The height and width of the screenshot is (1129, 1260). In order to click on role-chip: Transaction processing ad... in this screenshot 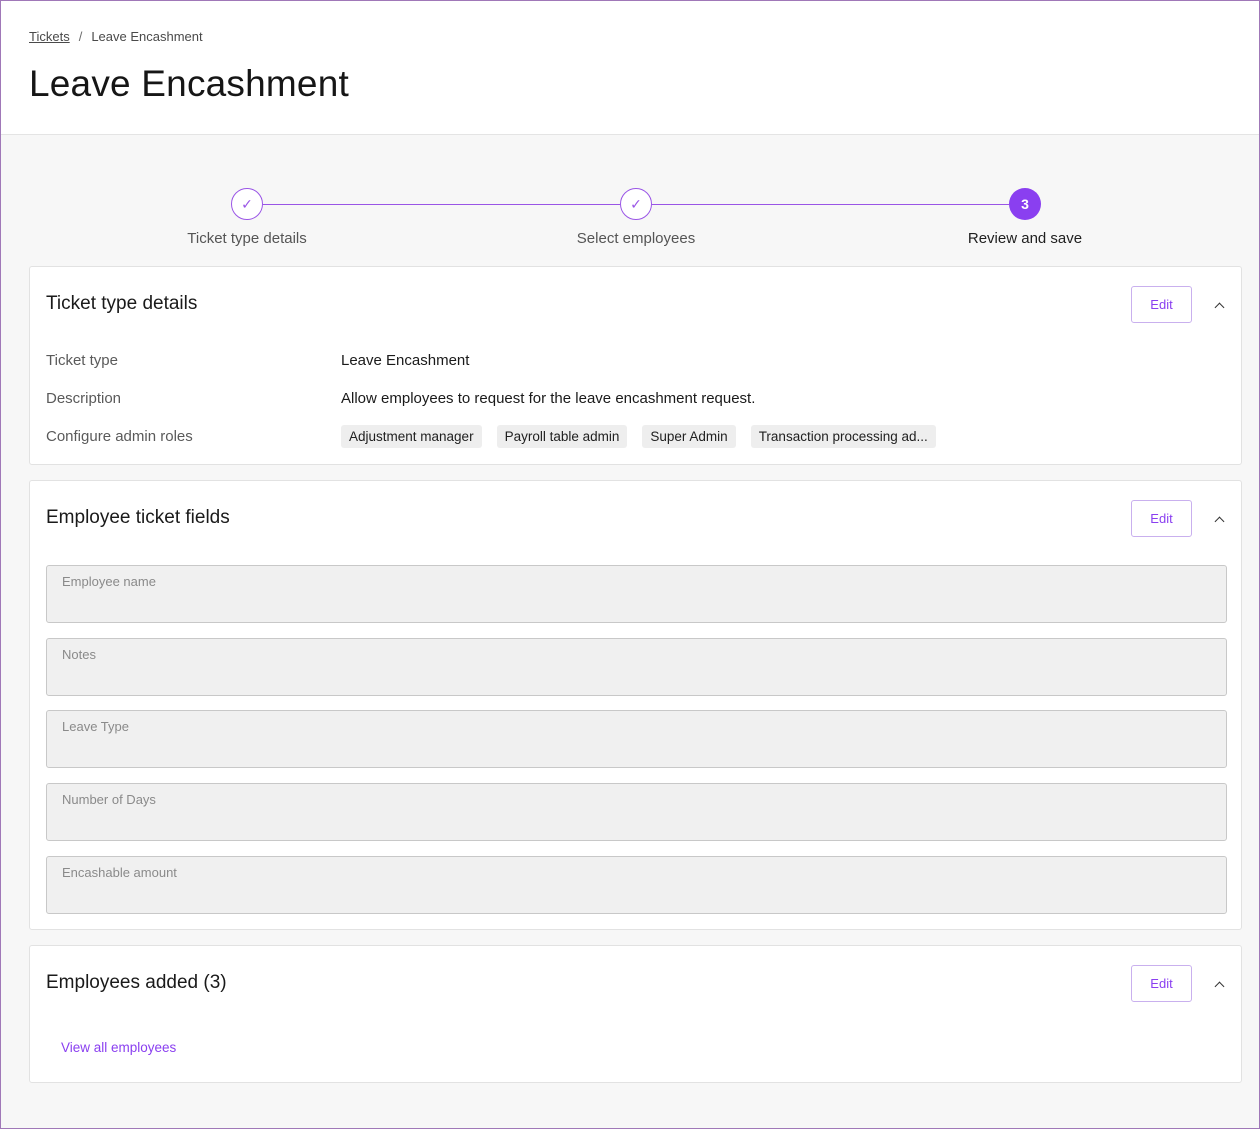, I will do `click(843, 436)`.